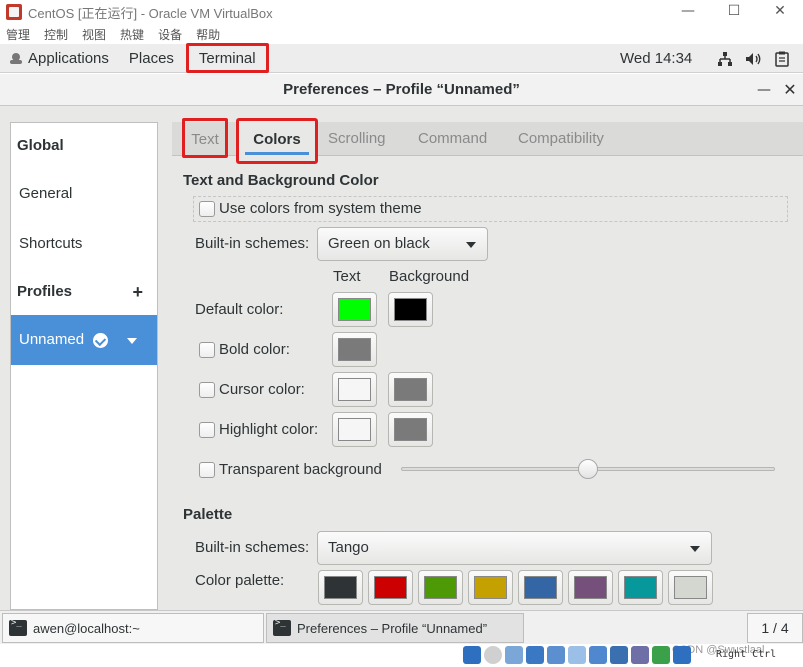  What do you see at coordinates (410, 389) in the screenshot?
I see `cursor-background-color-button` at bounding box center [410, 389].